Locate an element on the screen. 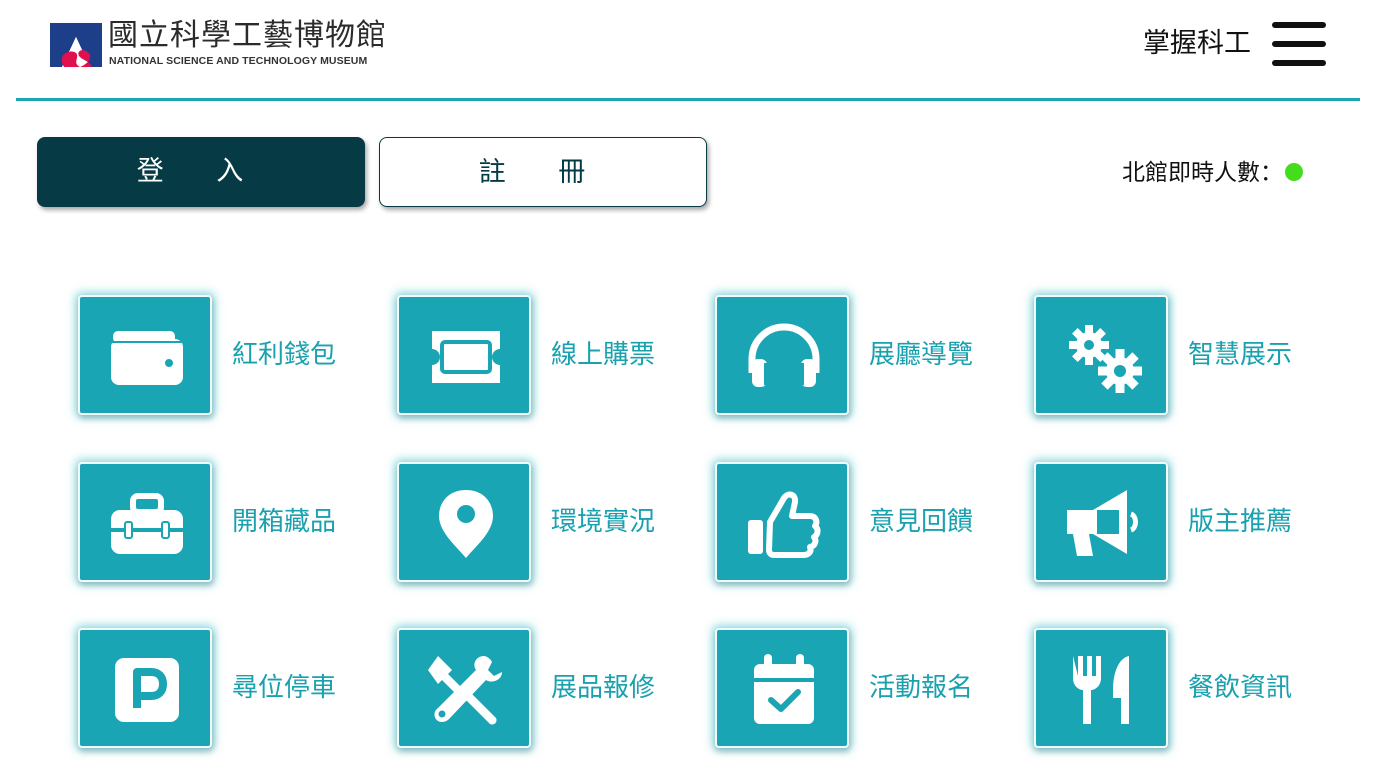  tile-dining-info: 餐飲資訊 is located at coordinates (1189, 689).